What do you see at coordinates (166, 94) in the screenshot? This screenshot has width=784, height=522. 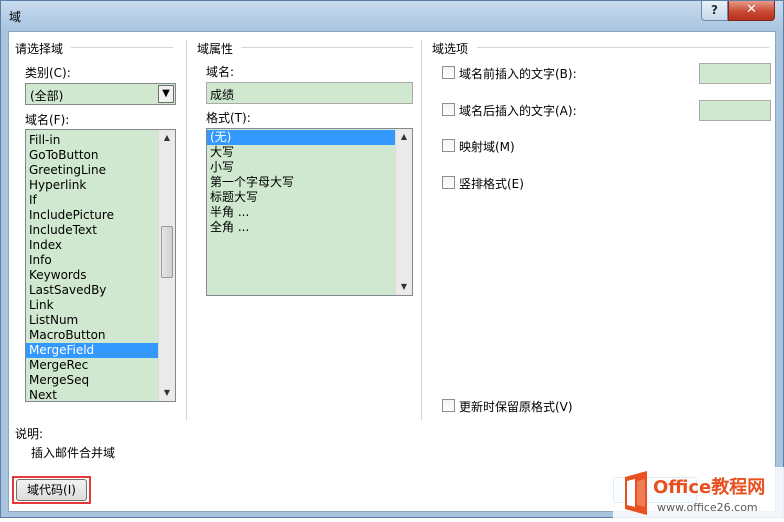 I see `chevron-down-icon: ▼` at bounding box center [166, 94].